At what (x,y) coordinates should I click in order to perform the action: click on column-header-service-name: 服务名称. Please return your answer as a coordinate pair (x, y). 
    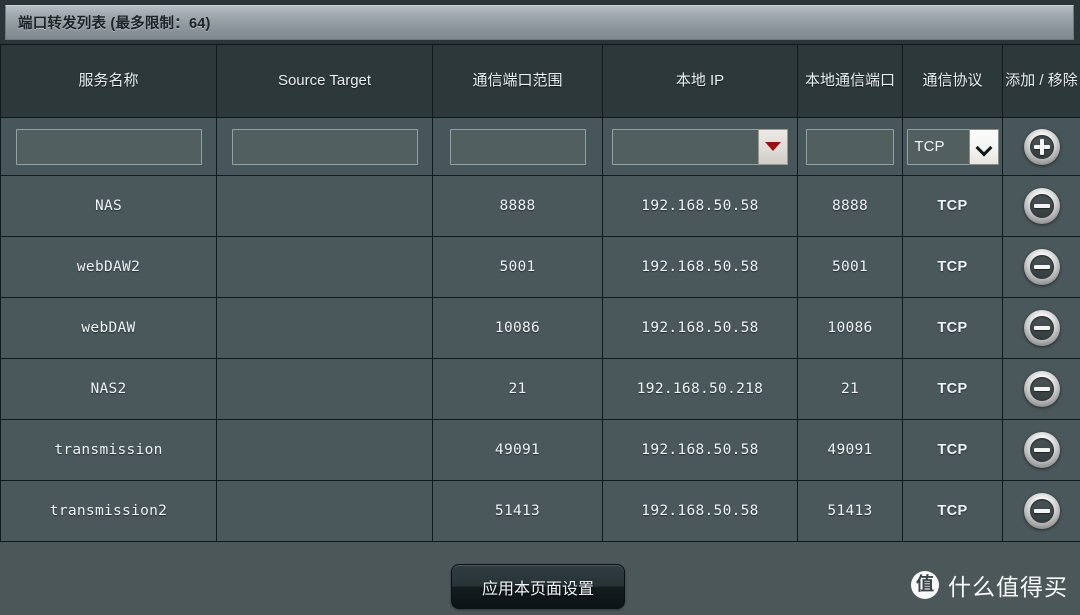
    Looking at the image, I should click on (108, 81).